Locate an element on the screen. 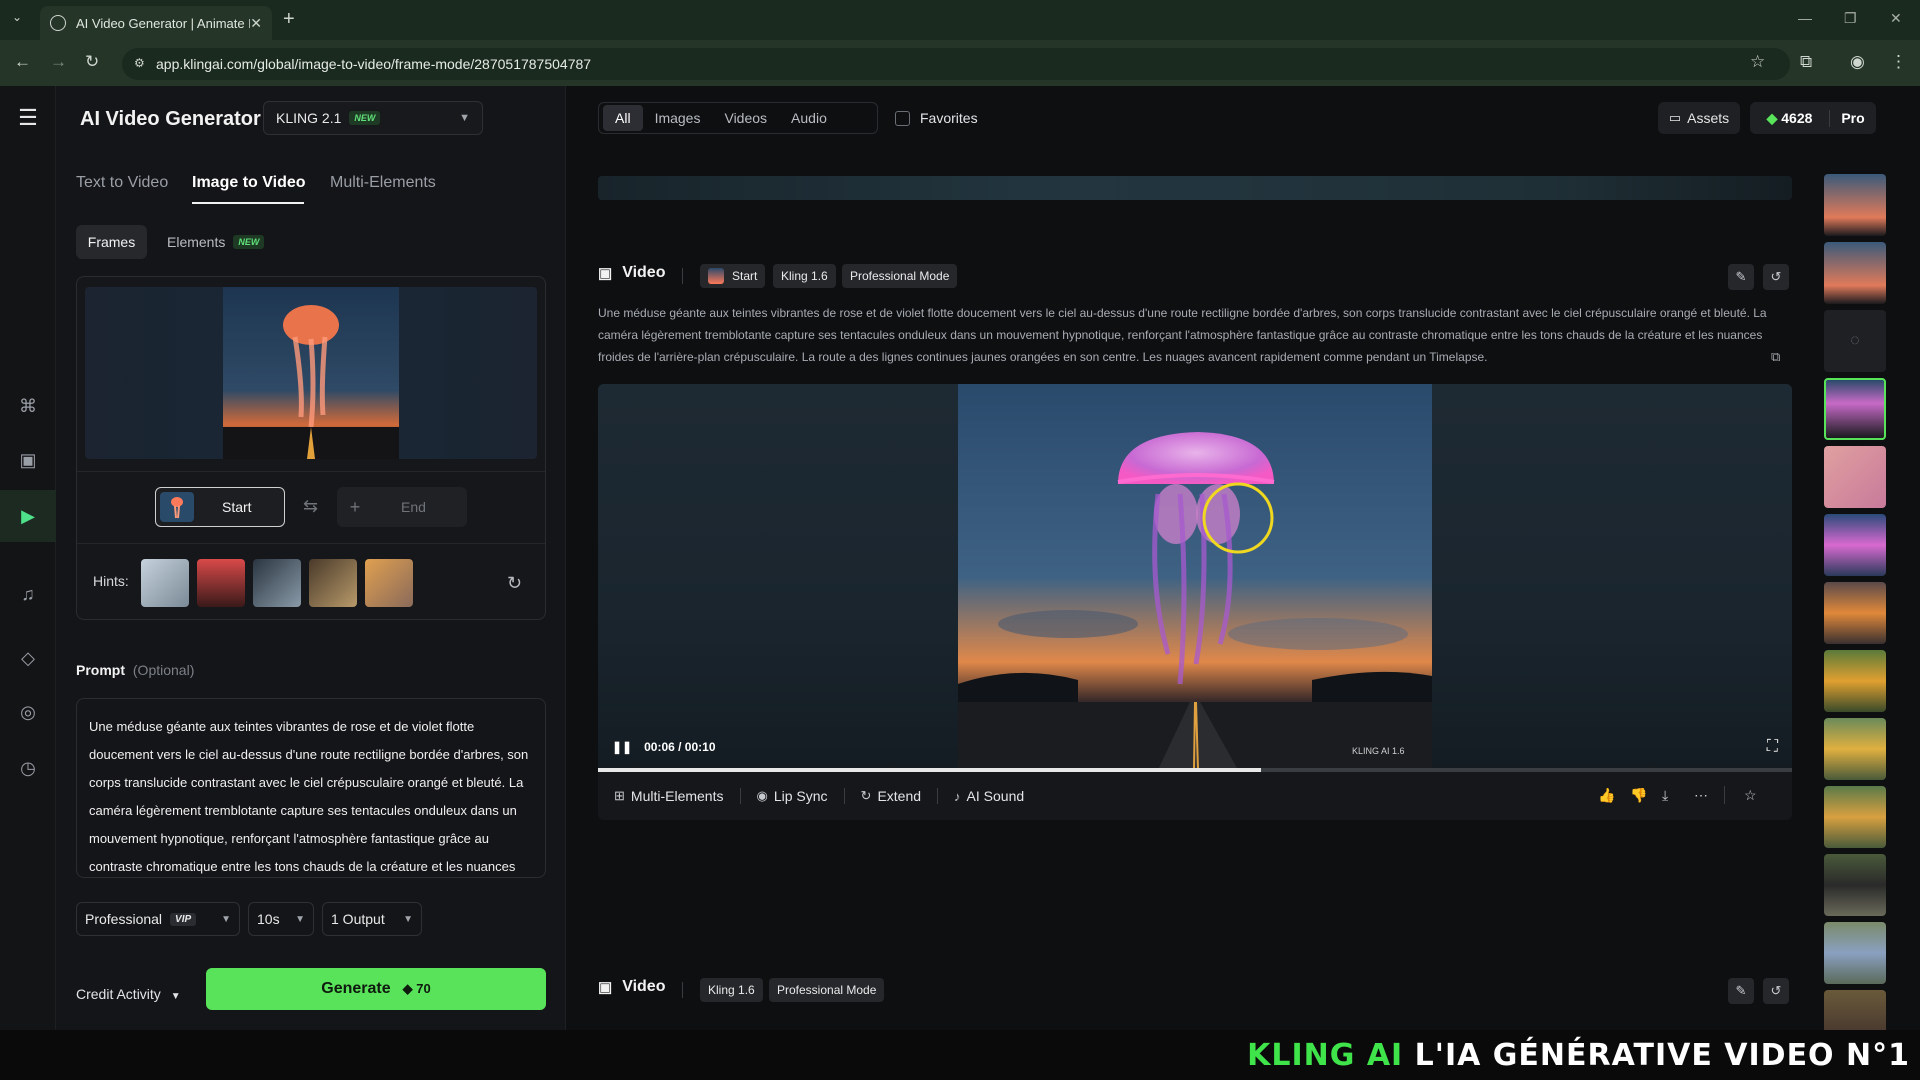 Image resolution: width=1920 pixels, height=1080 pixels. refresh-hints-icon: ↻ is located at coordinates (514, 583).